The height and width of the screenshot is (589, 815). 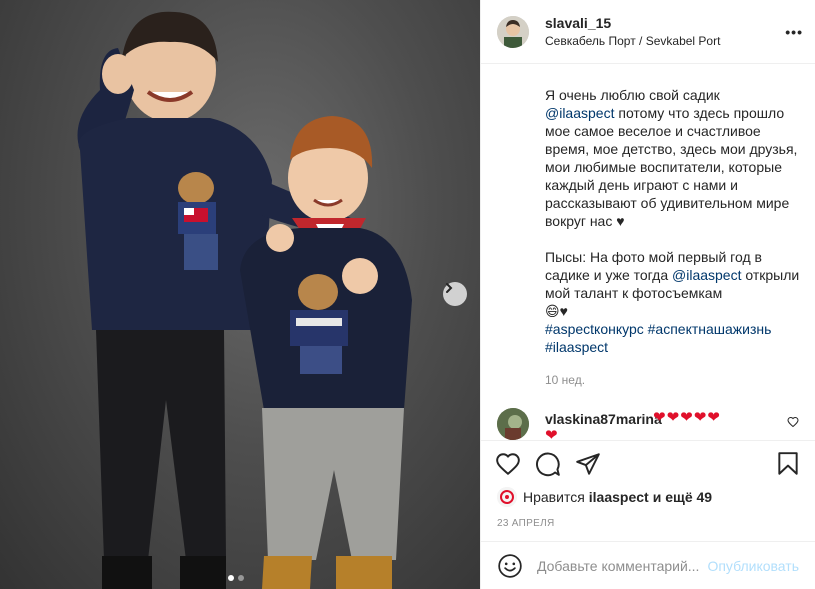 What do you see at coordinates (525, 523) in the screenshot?
I see `post-date: 23 АПРЕЛЯ` at bounding box center [525, 523].